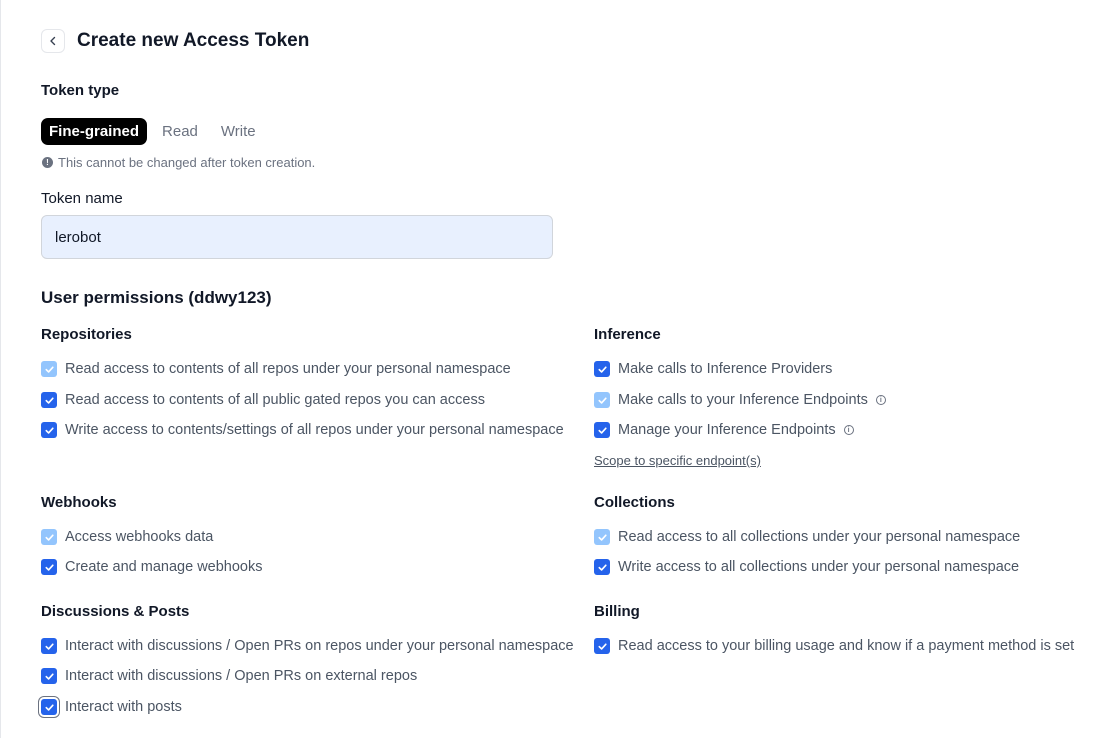  I want to click on tab-fine-grained: Fine-grained, so click(94, 131).